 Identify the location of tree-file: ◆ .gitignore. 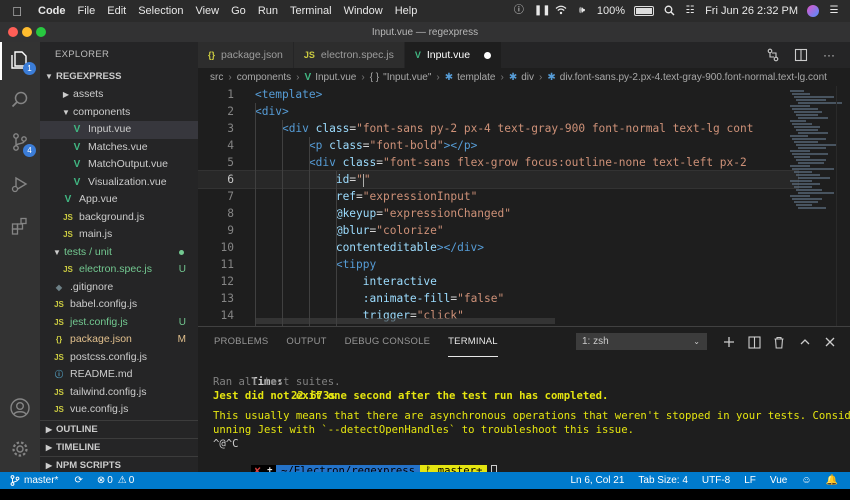
(119, 288).